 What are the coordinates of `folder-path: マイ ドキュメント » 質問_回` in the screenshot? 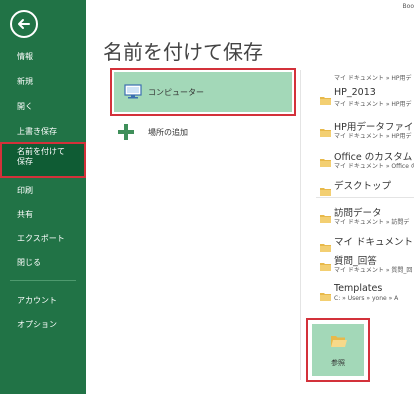 It's located at (373, 270).